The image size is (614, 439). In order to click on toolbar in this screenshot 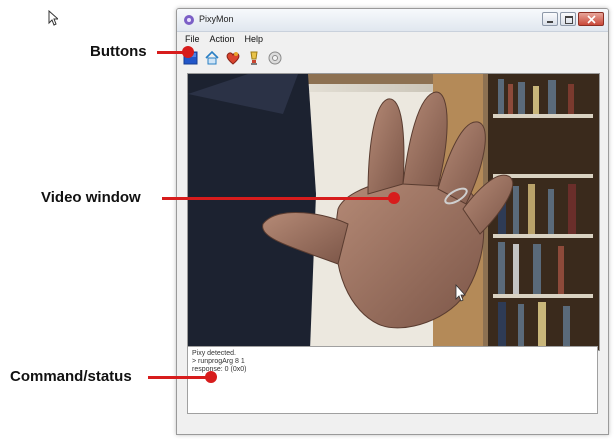, I will do `click(392, 58)`.